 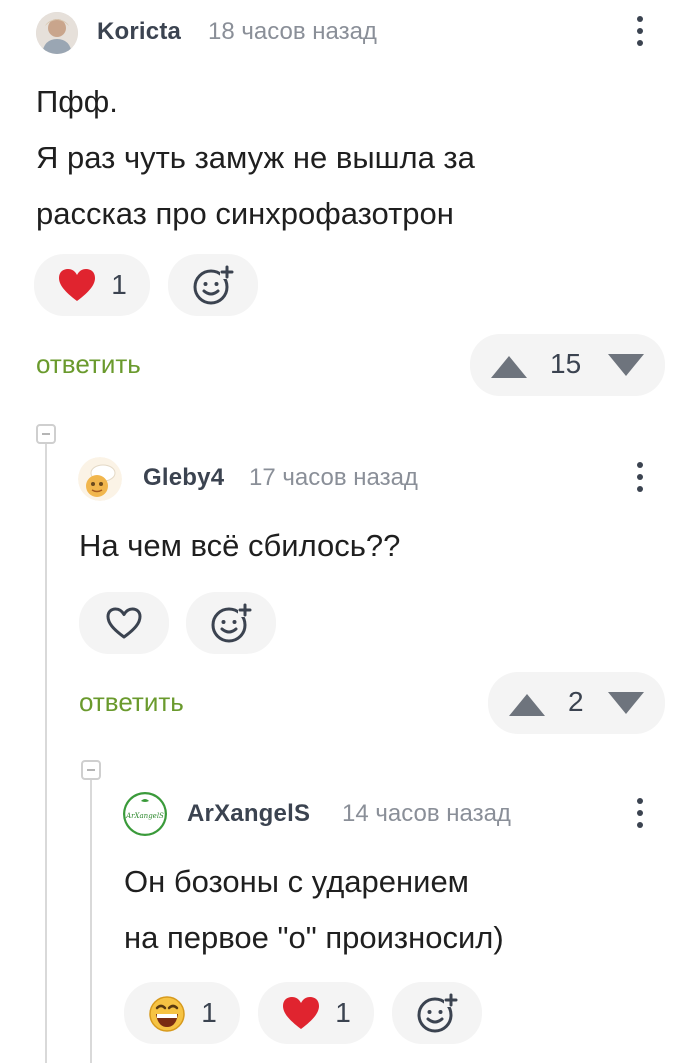 I want to click on avatar: ArXangelS, so click(x=145, y=814).